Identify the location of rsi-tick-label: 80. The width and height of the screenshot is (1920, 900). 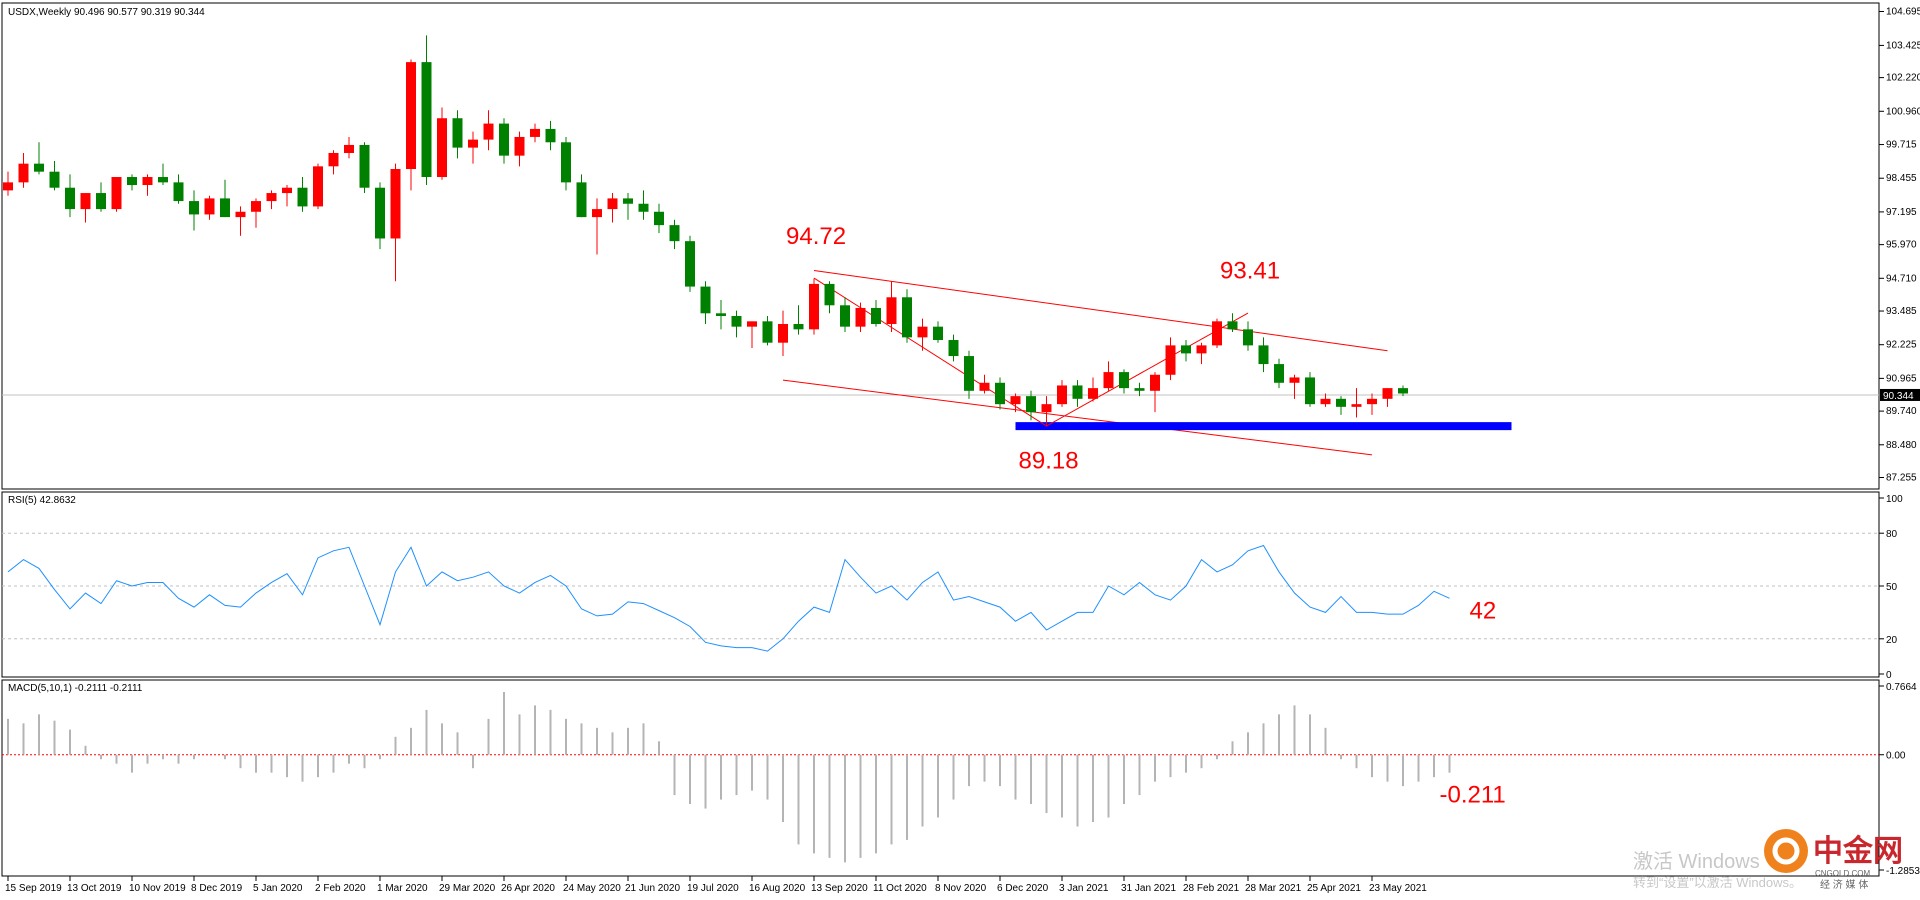
(1892, 534).